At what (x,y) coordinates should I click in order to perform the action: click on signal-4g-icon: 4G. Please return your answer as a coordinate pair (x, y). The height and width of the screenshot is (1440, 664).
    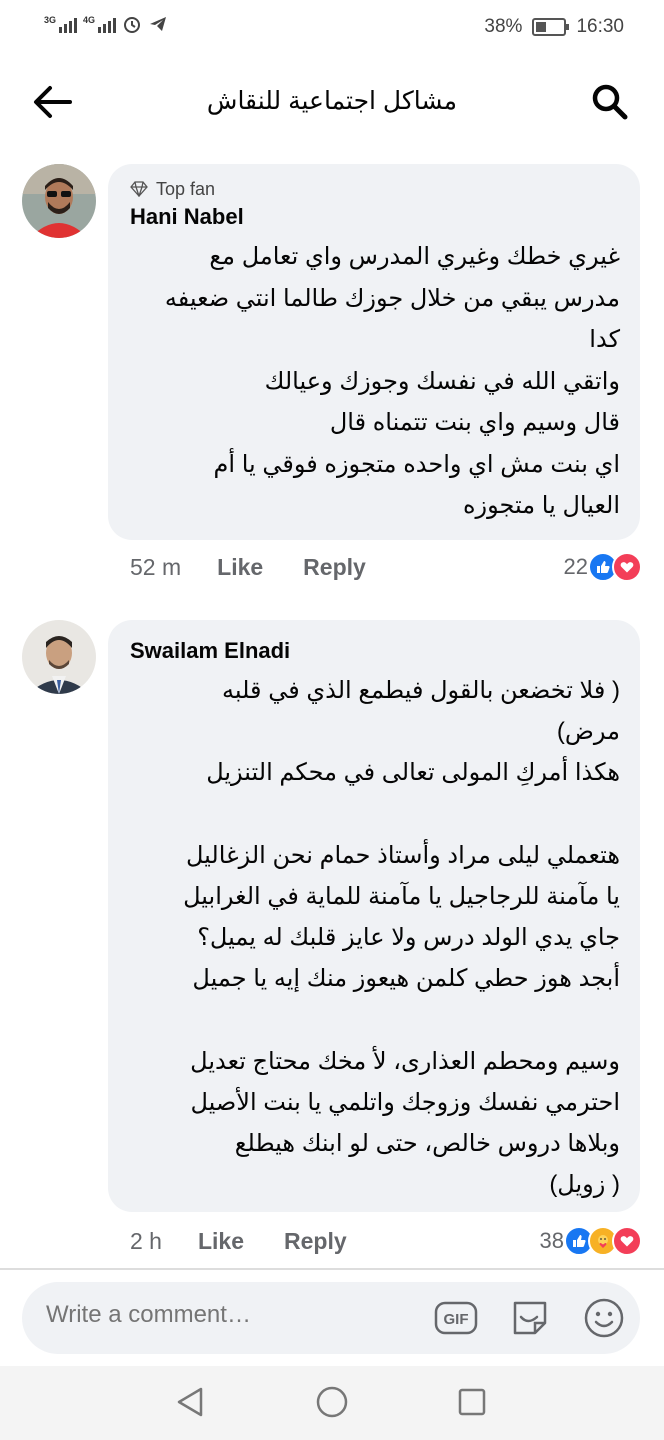
    Looking at the image, I should click on (100, 24).